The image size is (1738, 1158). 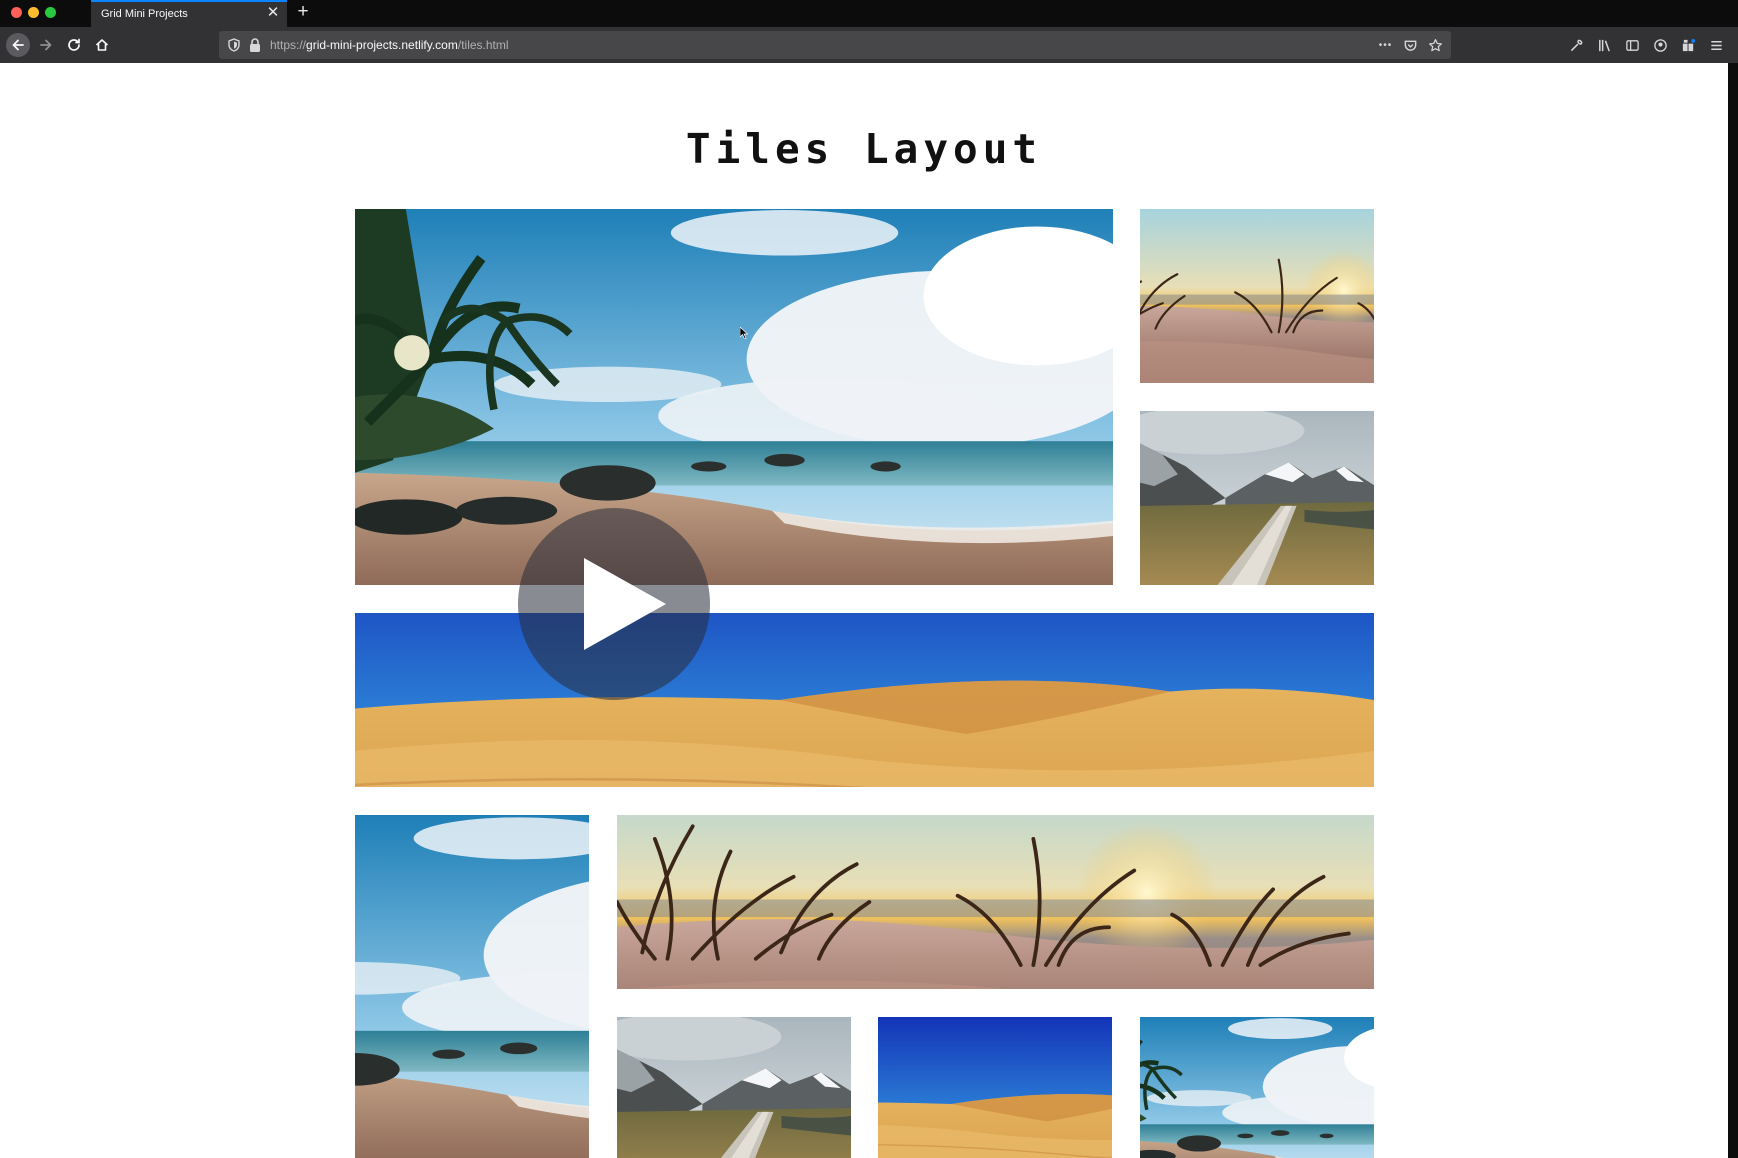 I want to click on video-play-button, so click(x=614, y=604).